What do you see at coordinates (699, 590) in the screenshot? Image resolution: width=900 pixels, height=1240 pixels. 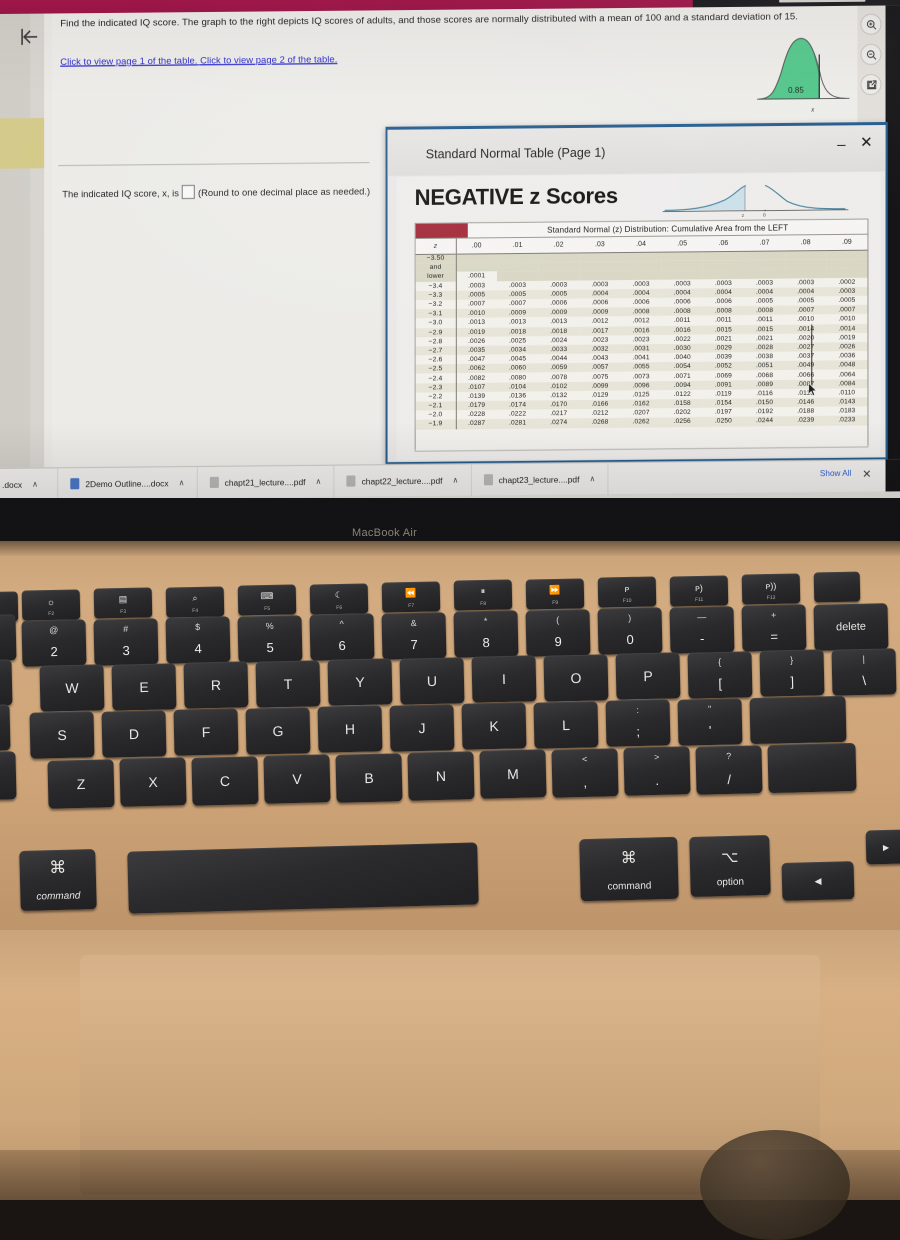 I see `key-f11: F11 ᴘ)` at bounding box center [699, 590].